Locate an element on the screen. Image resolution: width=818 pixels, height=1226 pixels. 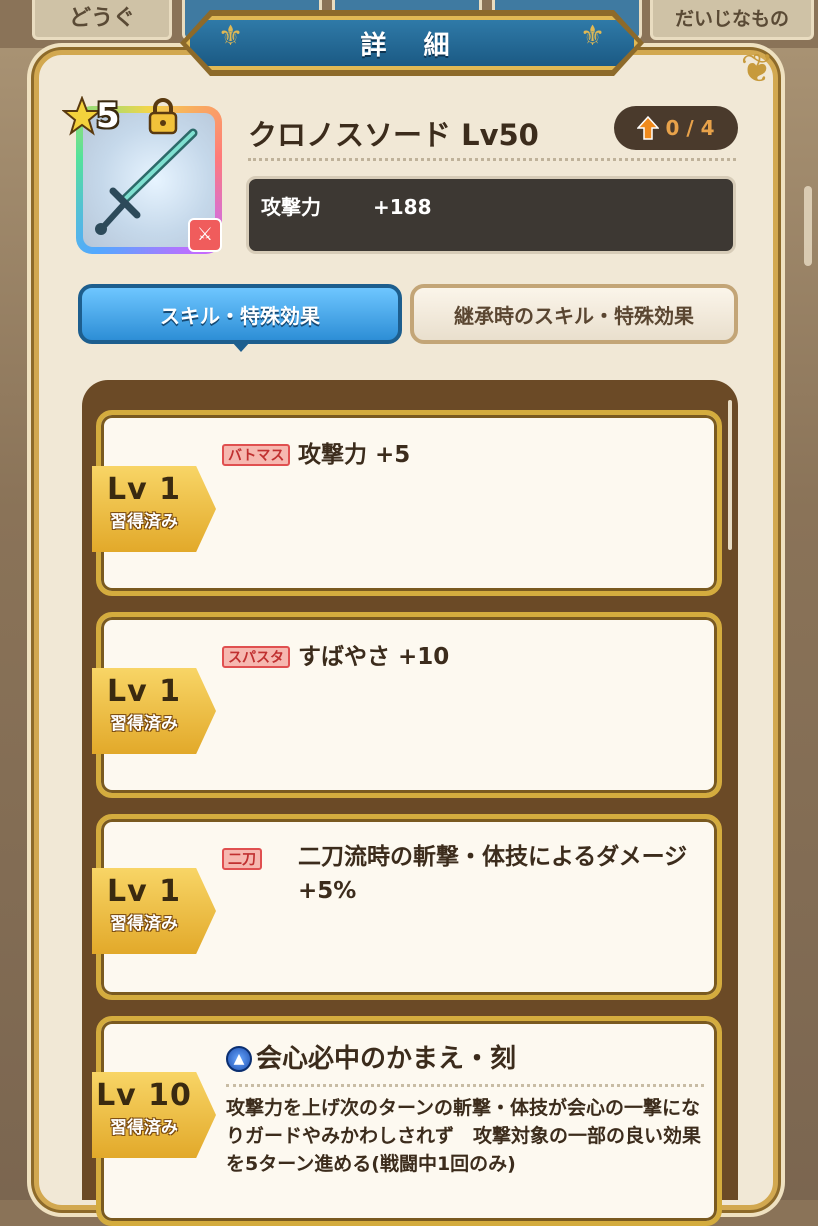
tab-skills-effects: スキル・特殊効果 is located at coordinates (240, 314).